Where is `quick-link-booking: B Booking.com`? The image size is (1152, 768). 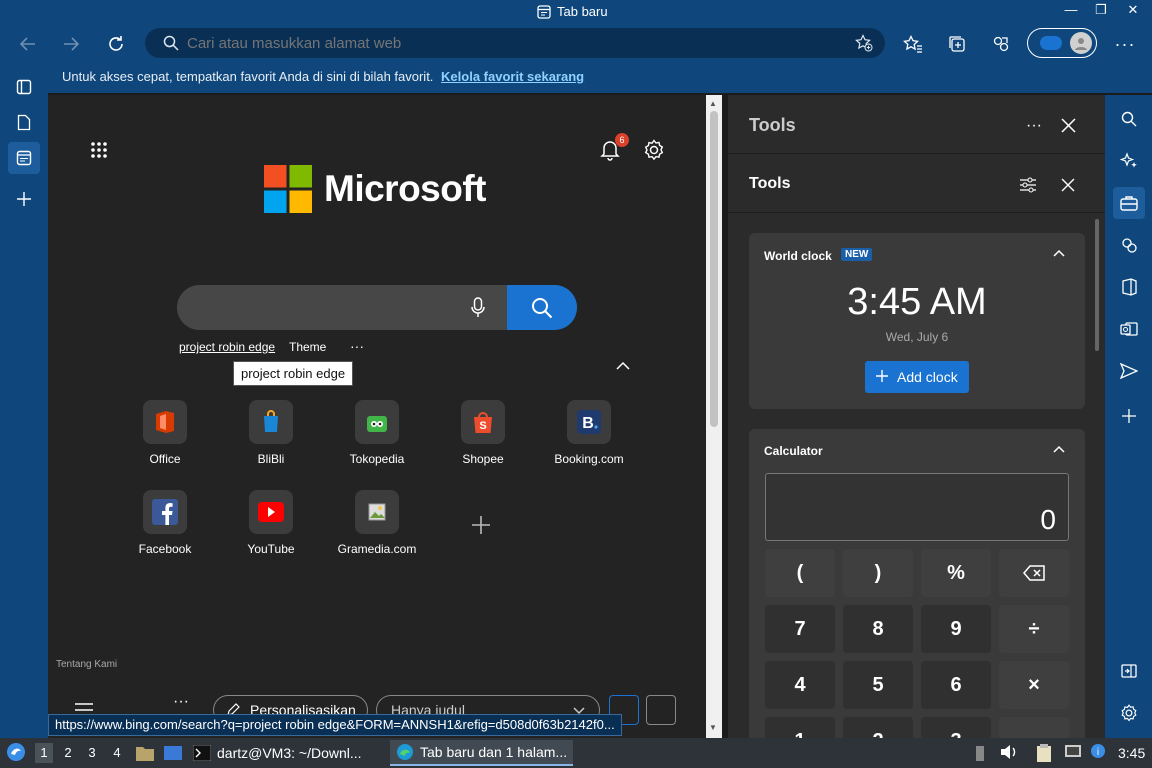
quick-link-booking: B Booking.com is located at coordinates (589, 433).